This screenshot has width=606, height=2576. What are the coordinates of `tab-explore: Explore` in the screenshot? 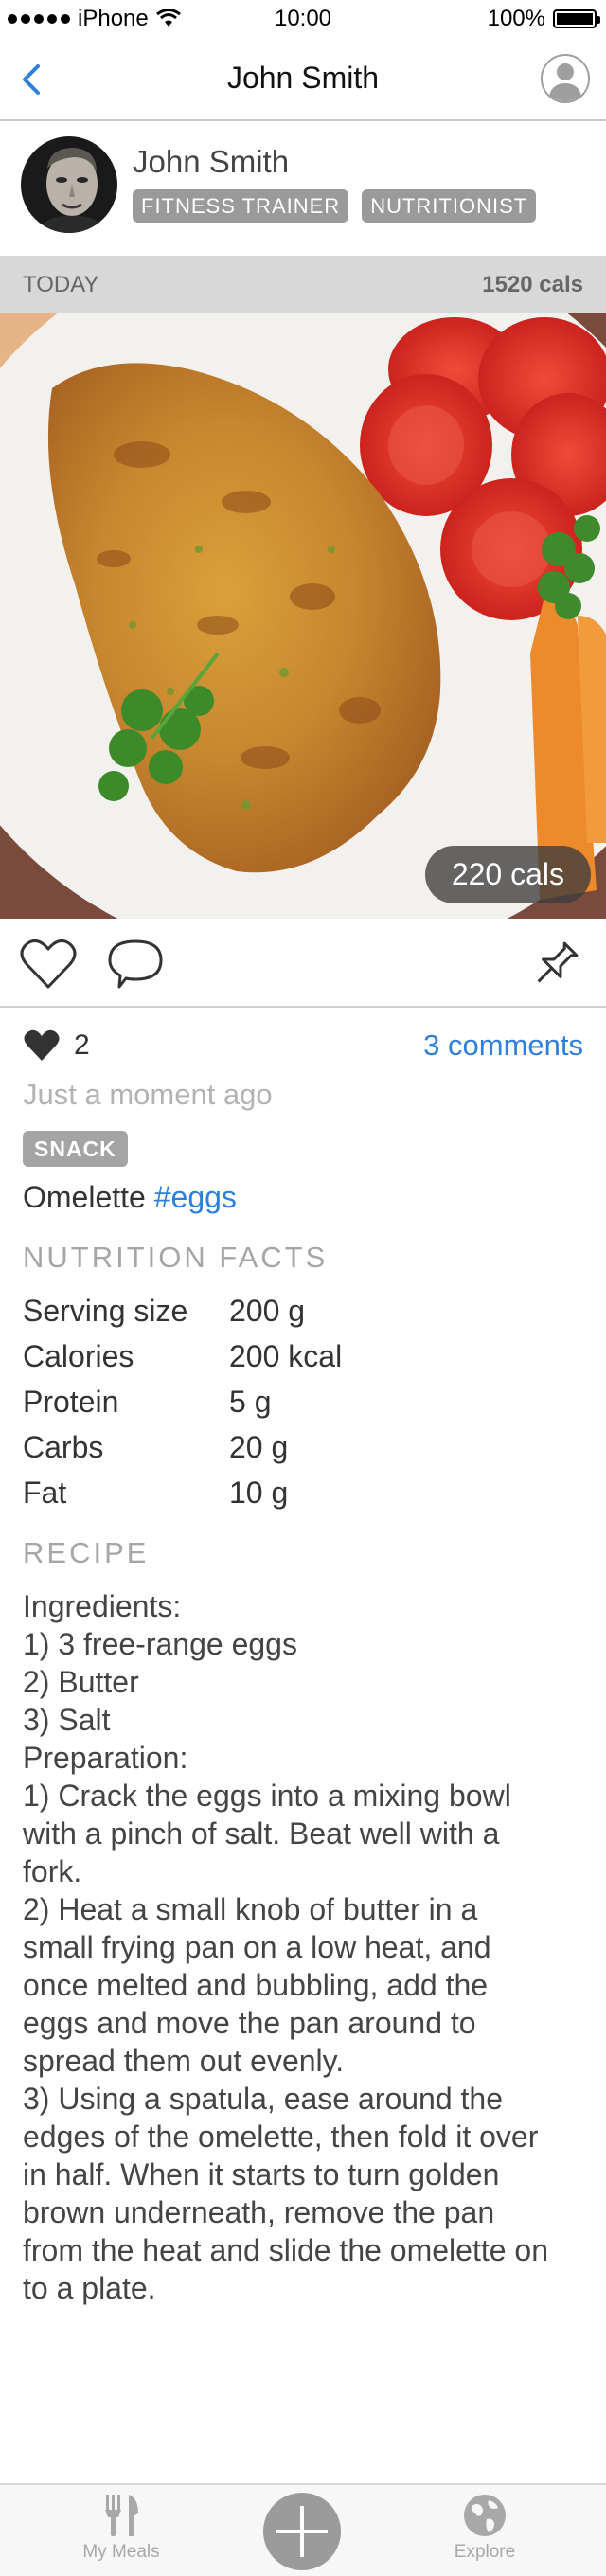 It's located at (484, 2524).